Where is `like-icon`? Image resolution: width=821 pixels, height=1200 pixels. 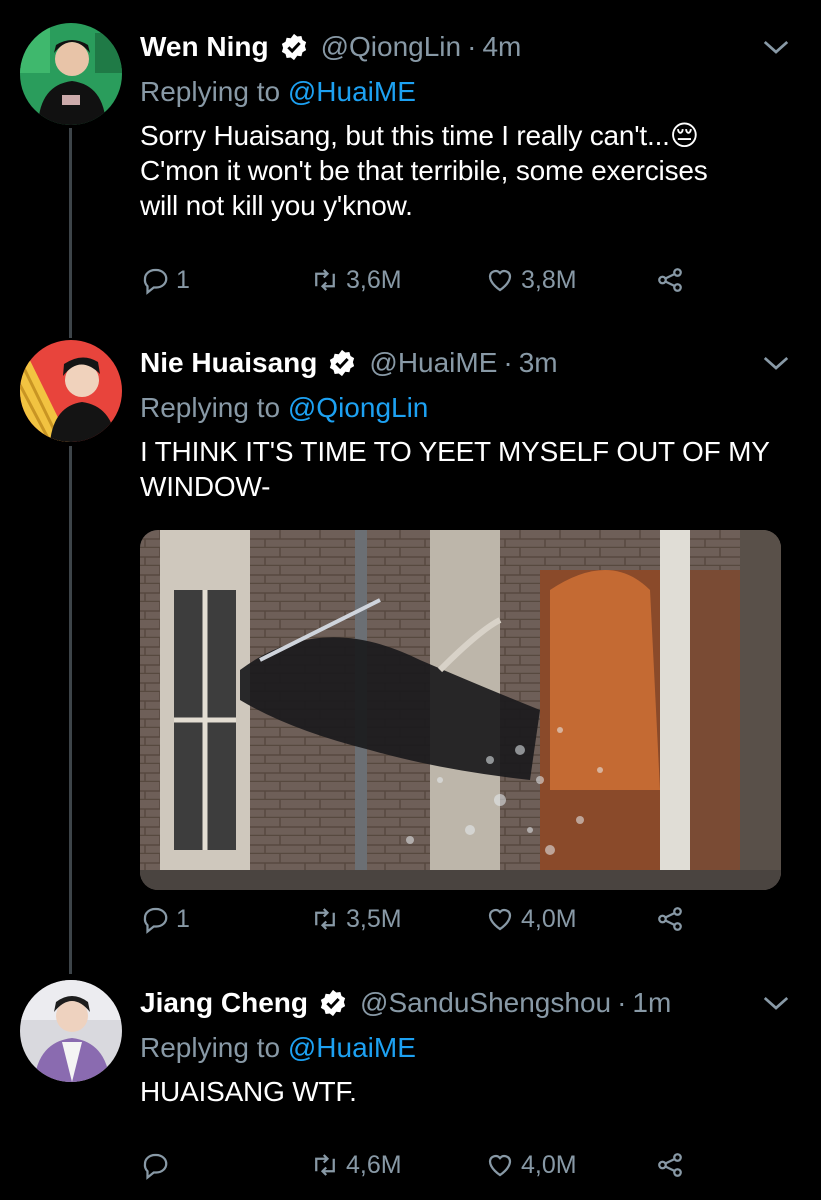
like-icon is located at coordinates (500, 1165).